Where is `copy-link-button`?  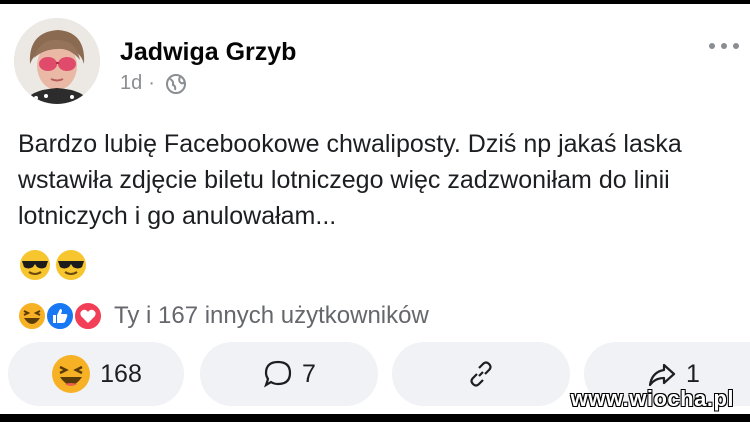 copy-link-button is located at coordinates (481, 374).